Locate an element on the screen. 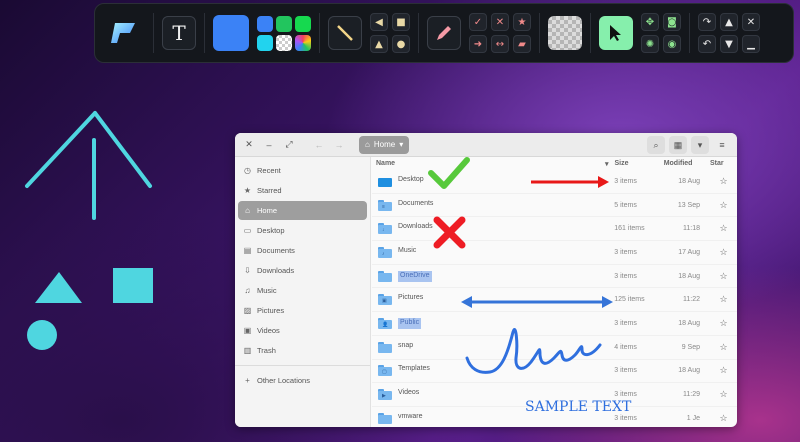  sidebar-item-videos: ▣ Videos is located at coordinates (302, 330).